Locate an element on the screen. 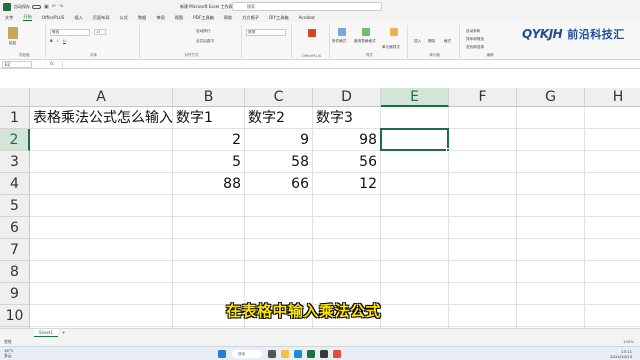  blank-area is located at coordinates (320, 78).